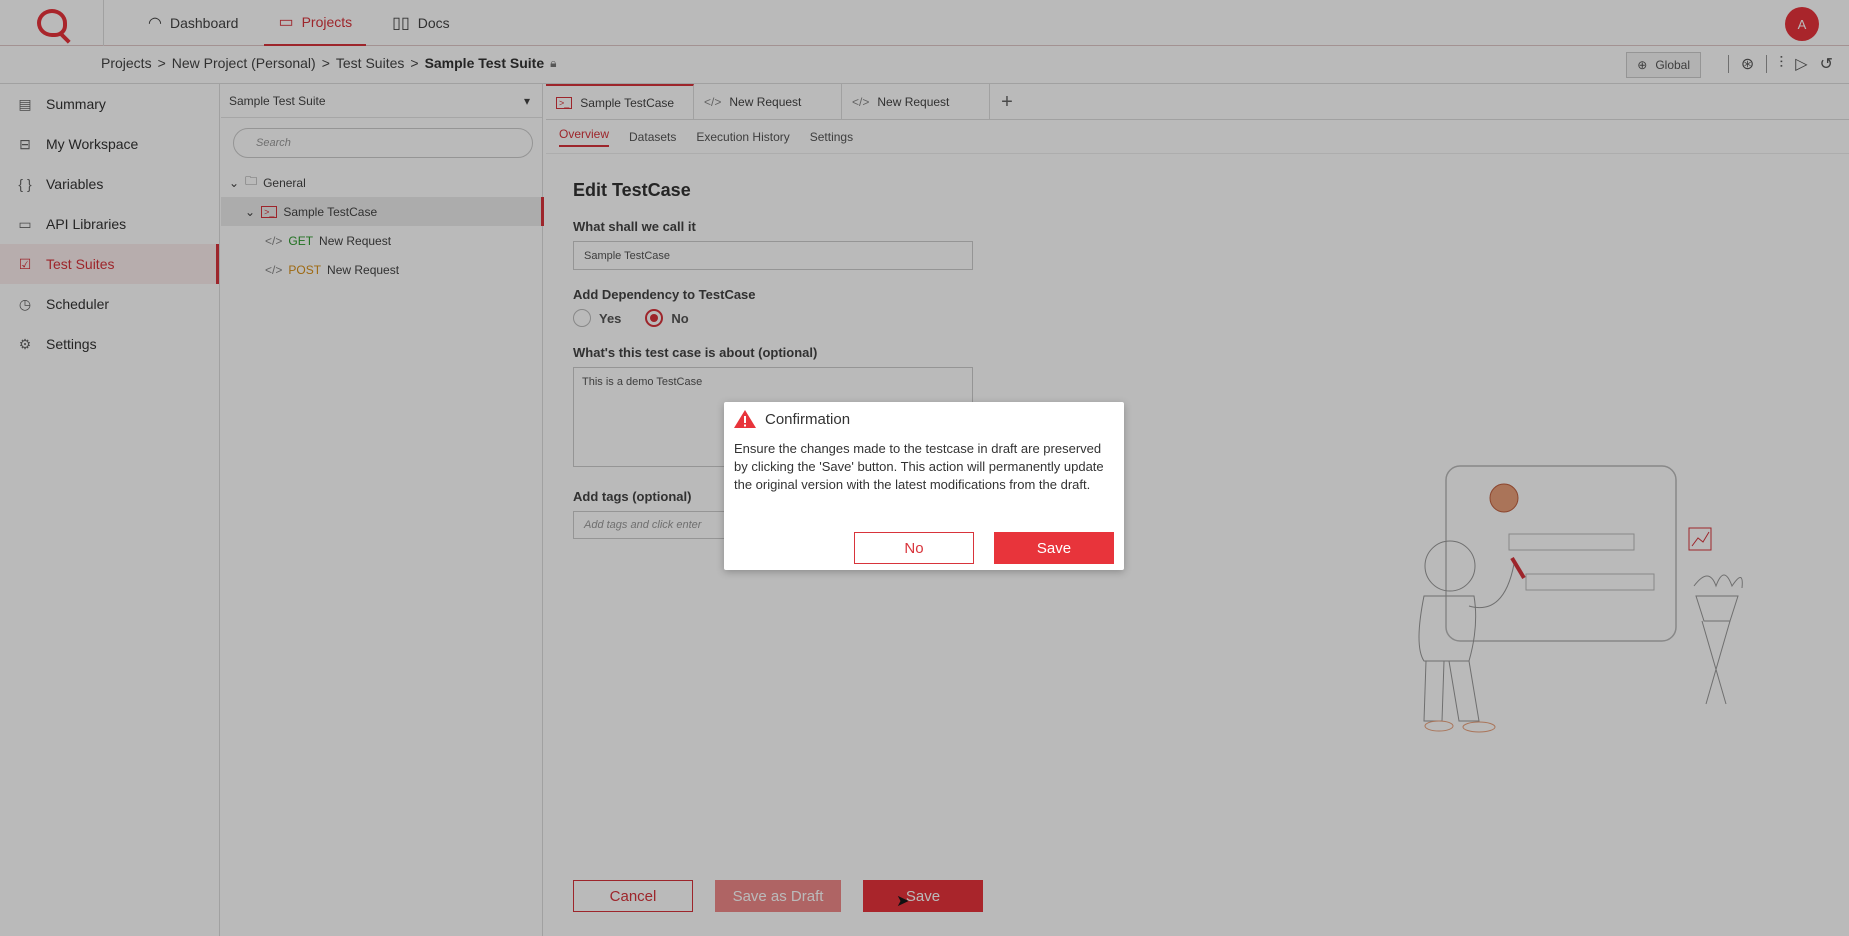  I want to click on dialog-actions: No Save, so click(984, 548).